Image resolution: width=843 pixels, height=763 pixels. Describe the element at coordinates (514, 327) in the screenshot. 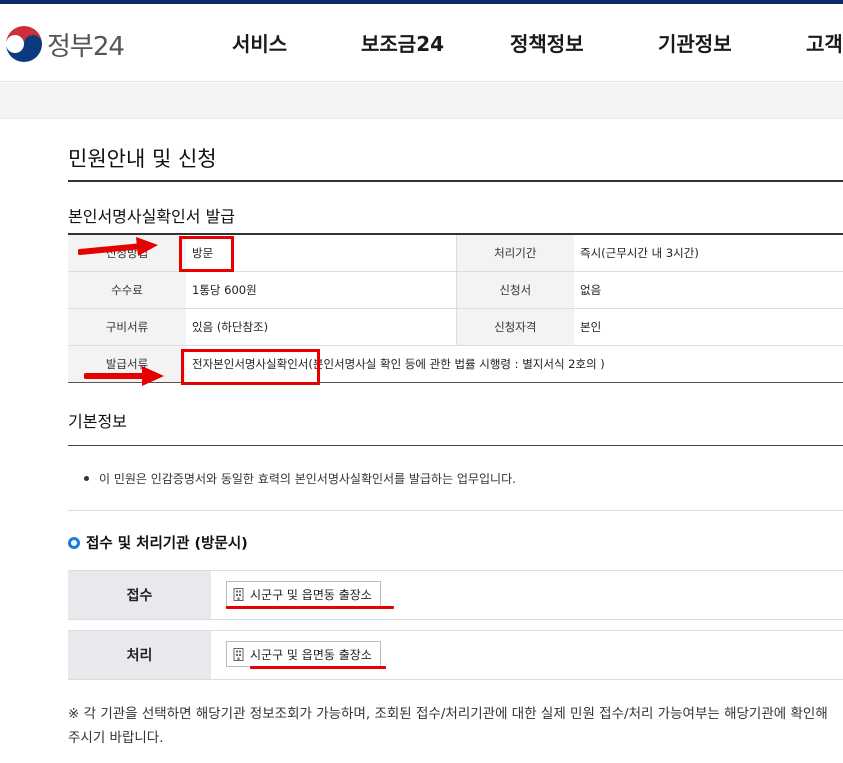

I see `table-header-cell: 신청자격` at that location.